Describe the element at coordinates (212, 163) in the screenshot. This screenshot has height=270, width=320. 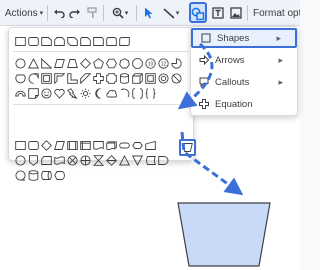
I see `annotation-arrow-to-canvas` at that location.